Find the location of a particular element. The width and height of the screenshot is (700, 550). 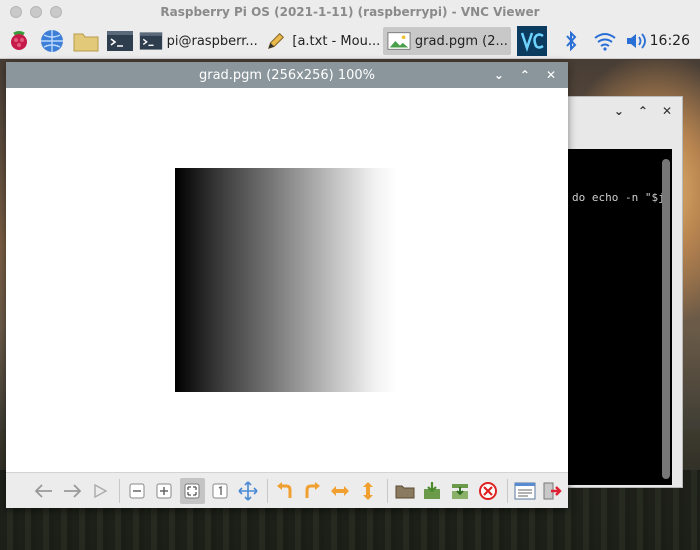

minimize-window-button is located at coordinates (36, 12).